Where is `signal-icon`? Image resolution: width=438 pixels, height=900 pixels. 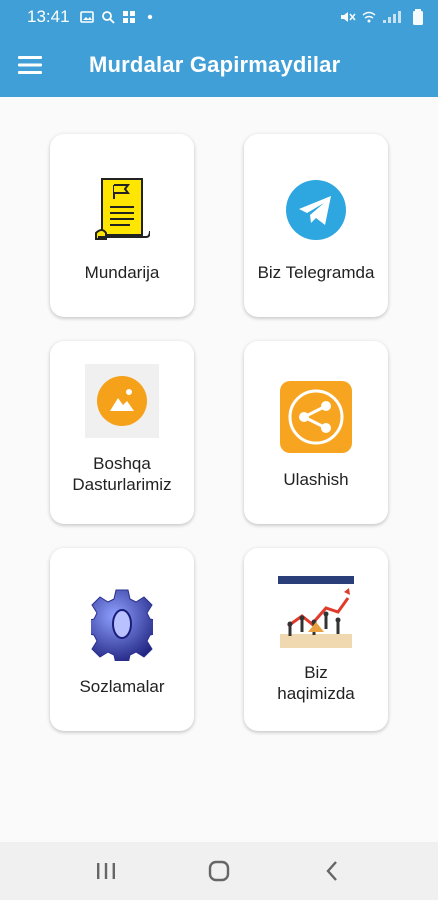
signal-icon is located at coordinates (392, 16).